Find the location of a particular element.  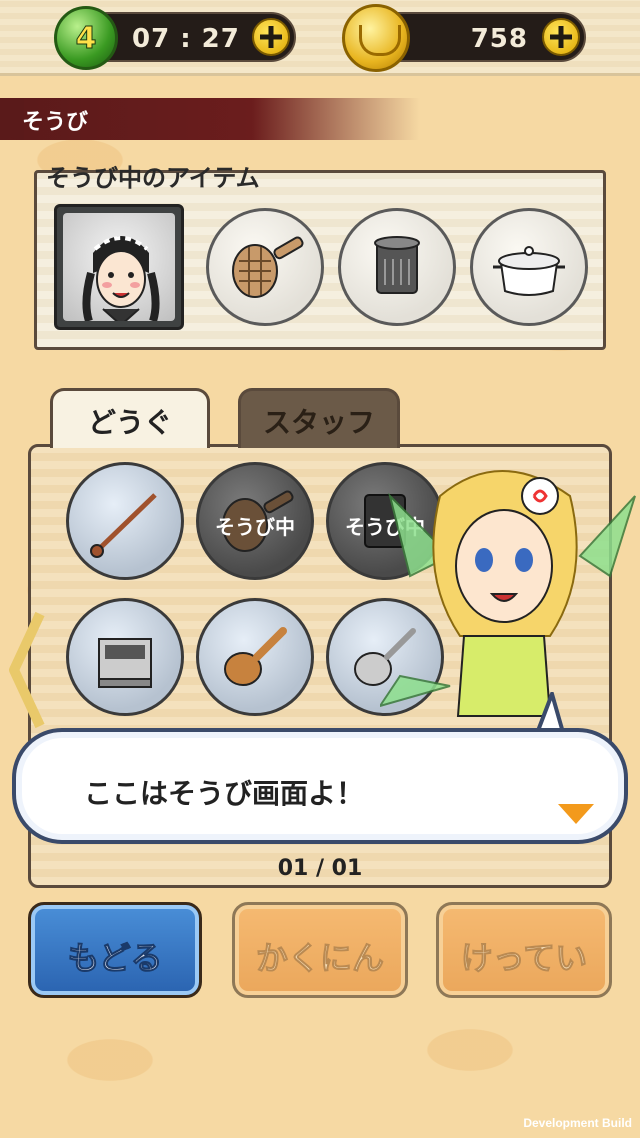

tab-staff-label: スタッフ is located at coordinates (318, 422).